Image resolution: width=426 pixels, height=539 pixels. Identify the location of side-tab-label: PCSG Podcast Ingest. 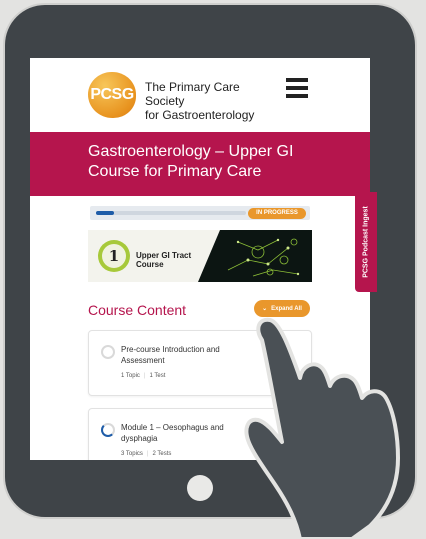
(366, 242).